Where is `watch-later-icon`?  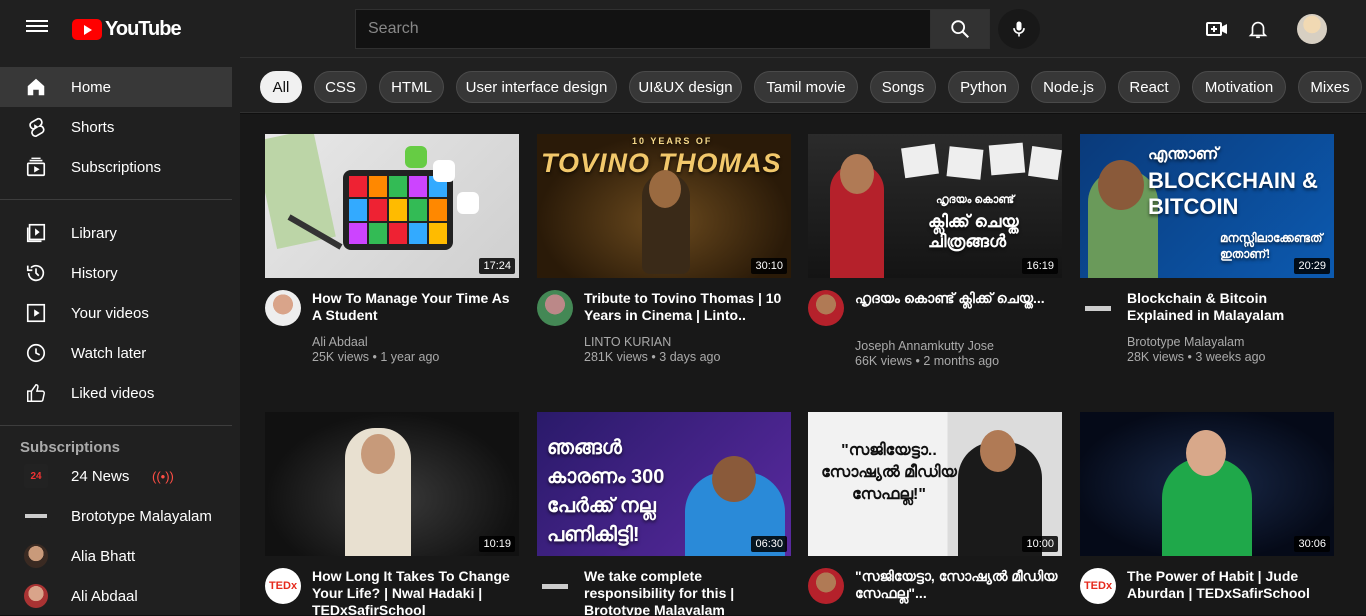 watch-later-icon is located at coordinates (36, 353).